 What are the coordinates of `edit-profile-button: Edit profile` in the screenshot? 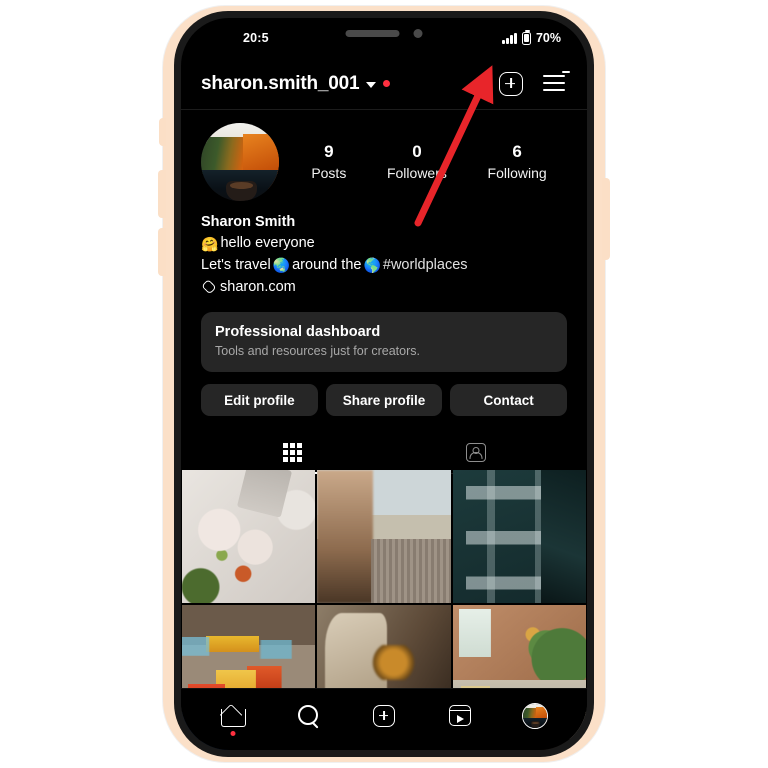 It's located at (259, 400).